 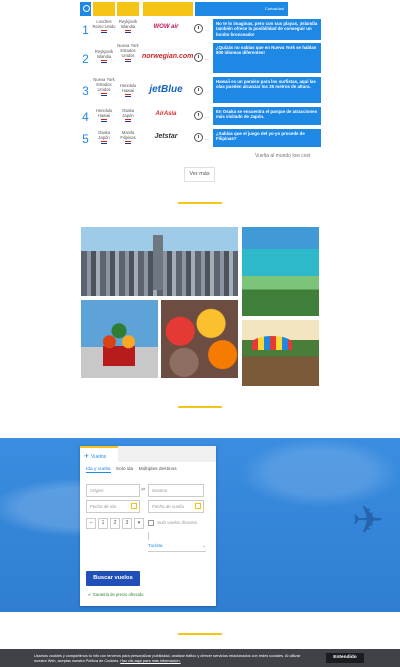 I want to click on destination-city: Osaka Japón, so click(x=128, y=115).